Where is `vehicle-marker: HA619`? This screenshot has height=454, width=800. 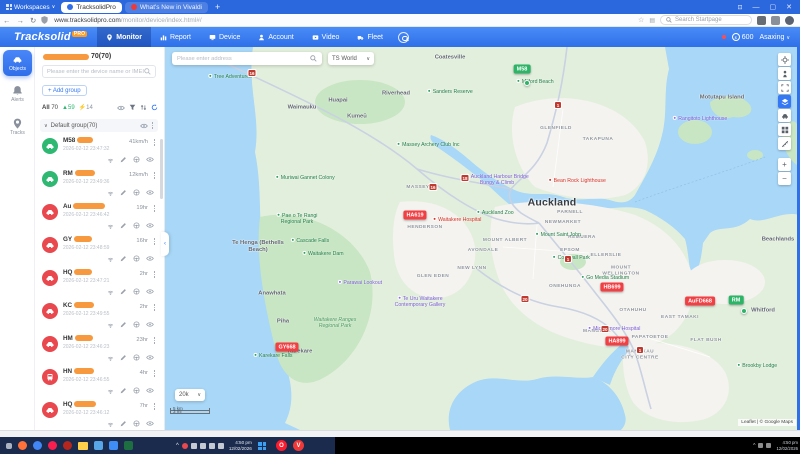
vehicle-marker: HA619 is located at coordinates (415, 215).